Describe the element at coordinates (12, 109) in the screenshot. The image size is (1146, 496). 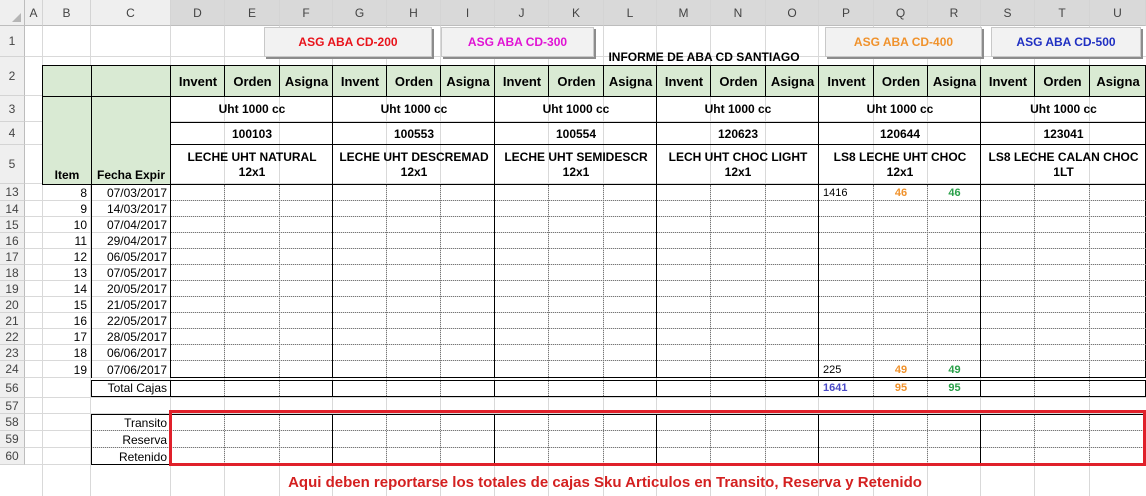
I see `row-header: 3` at that location.